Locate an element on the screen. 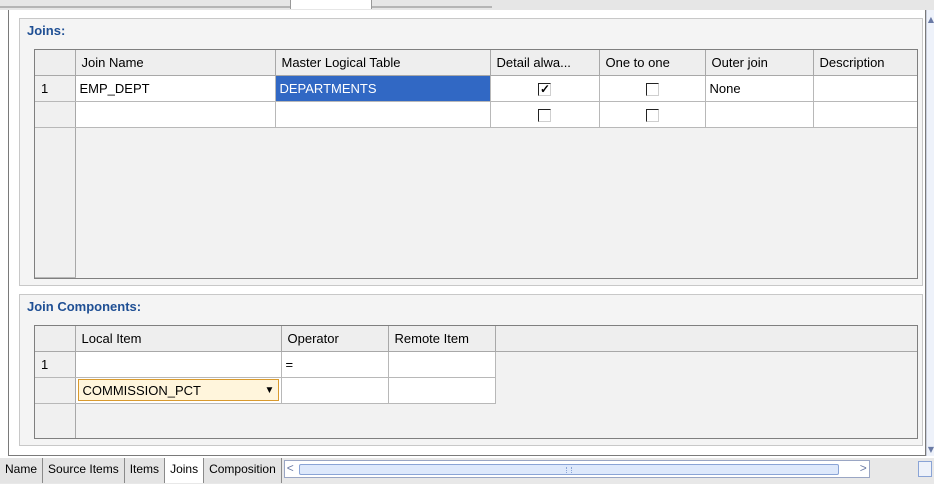 The height and width of the screenshot is (484, 934). tab-composition: Composition is located at coordinates (243, 470).